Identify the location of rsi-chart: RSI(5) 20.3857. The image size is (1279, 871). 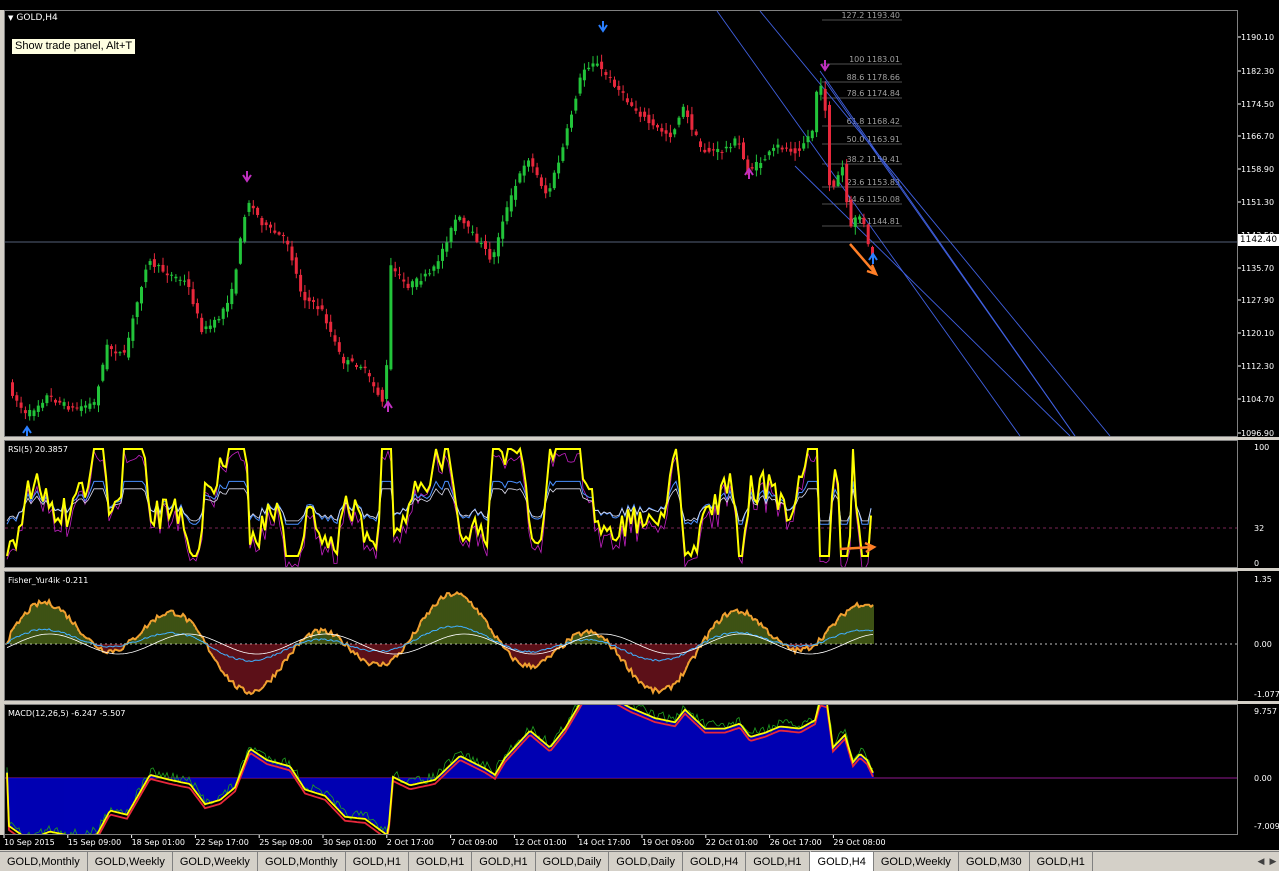
(621, 505).